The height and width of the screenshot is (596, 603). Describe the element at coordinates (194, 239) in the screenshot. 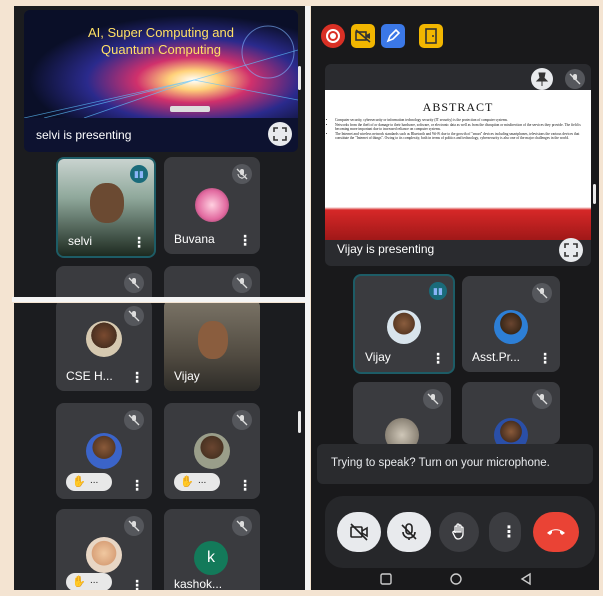

I see `participant-name: Buvana` at that location.